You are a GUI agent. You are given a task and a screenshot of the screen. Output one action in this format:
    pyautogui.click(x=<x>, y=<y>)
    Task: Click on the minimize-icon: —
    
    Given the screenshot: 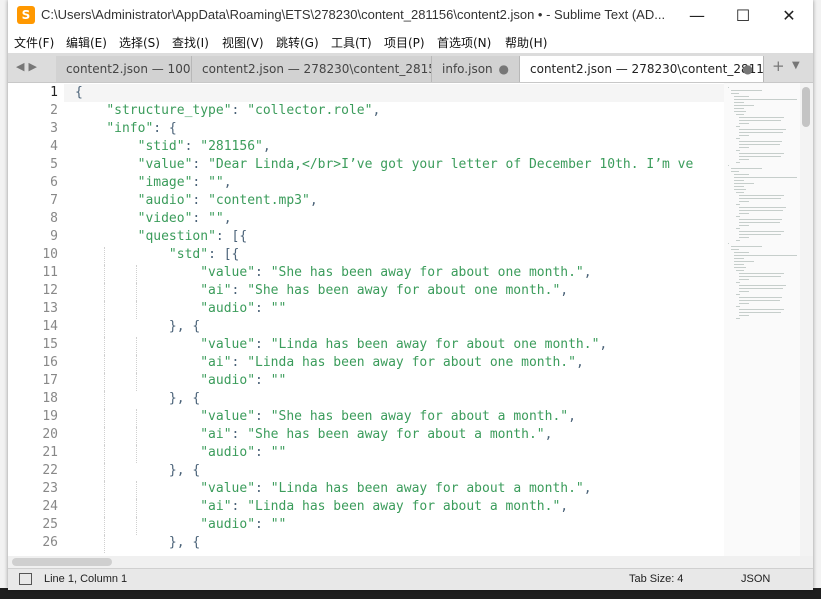 What is the action you would take?
    pyautogui.click(x=697, y=15)
    